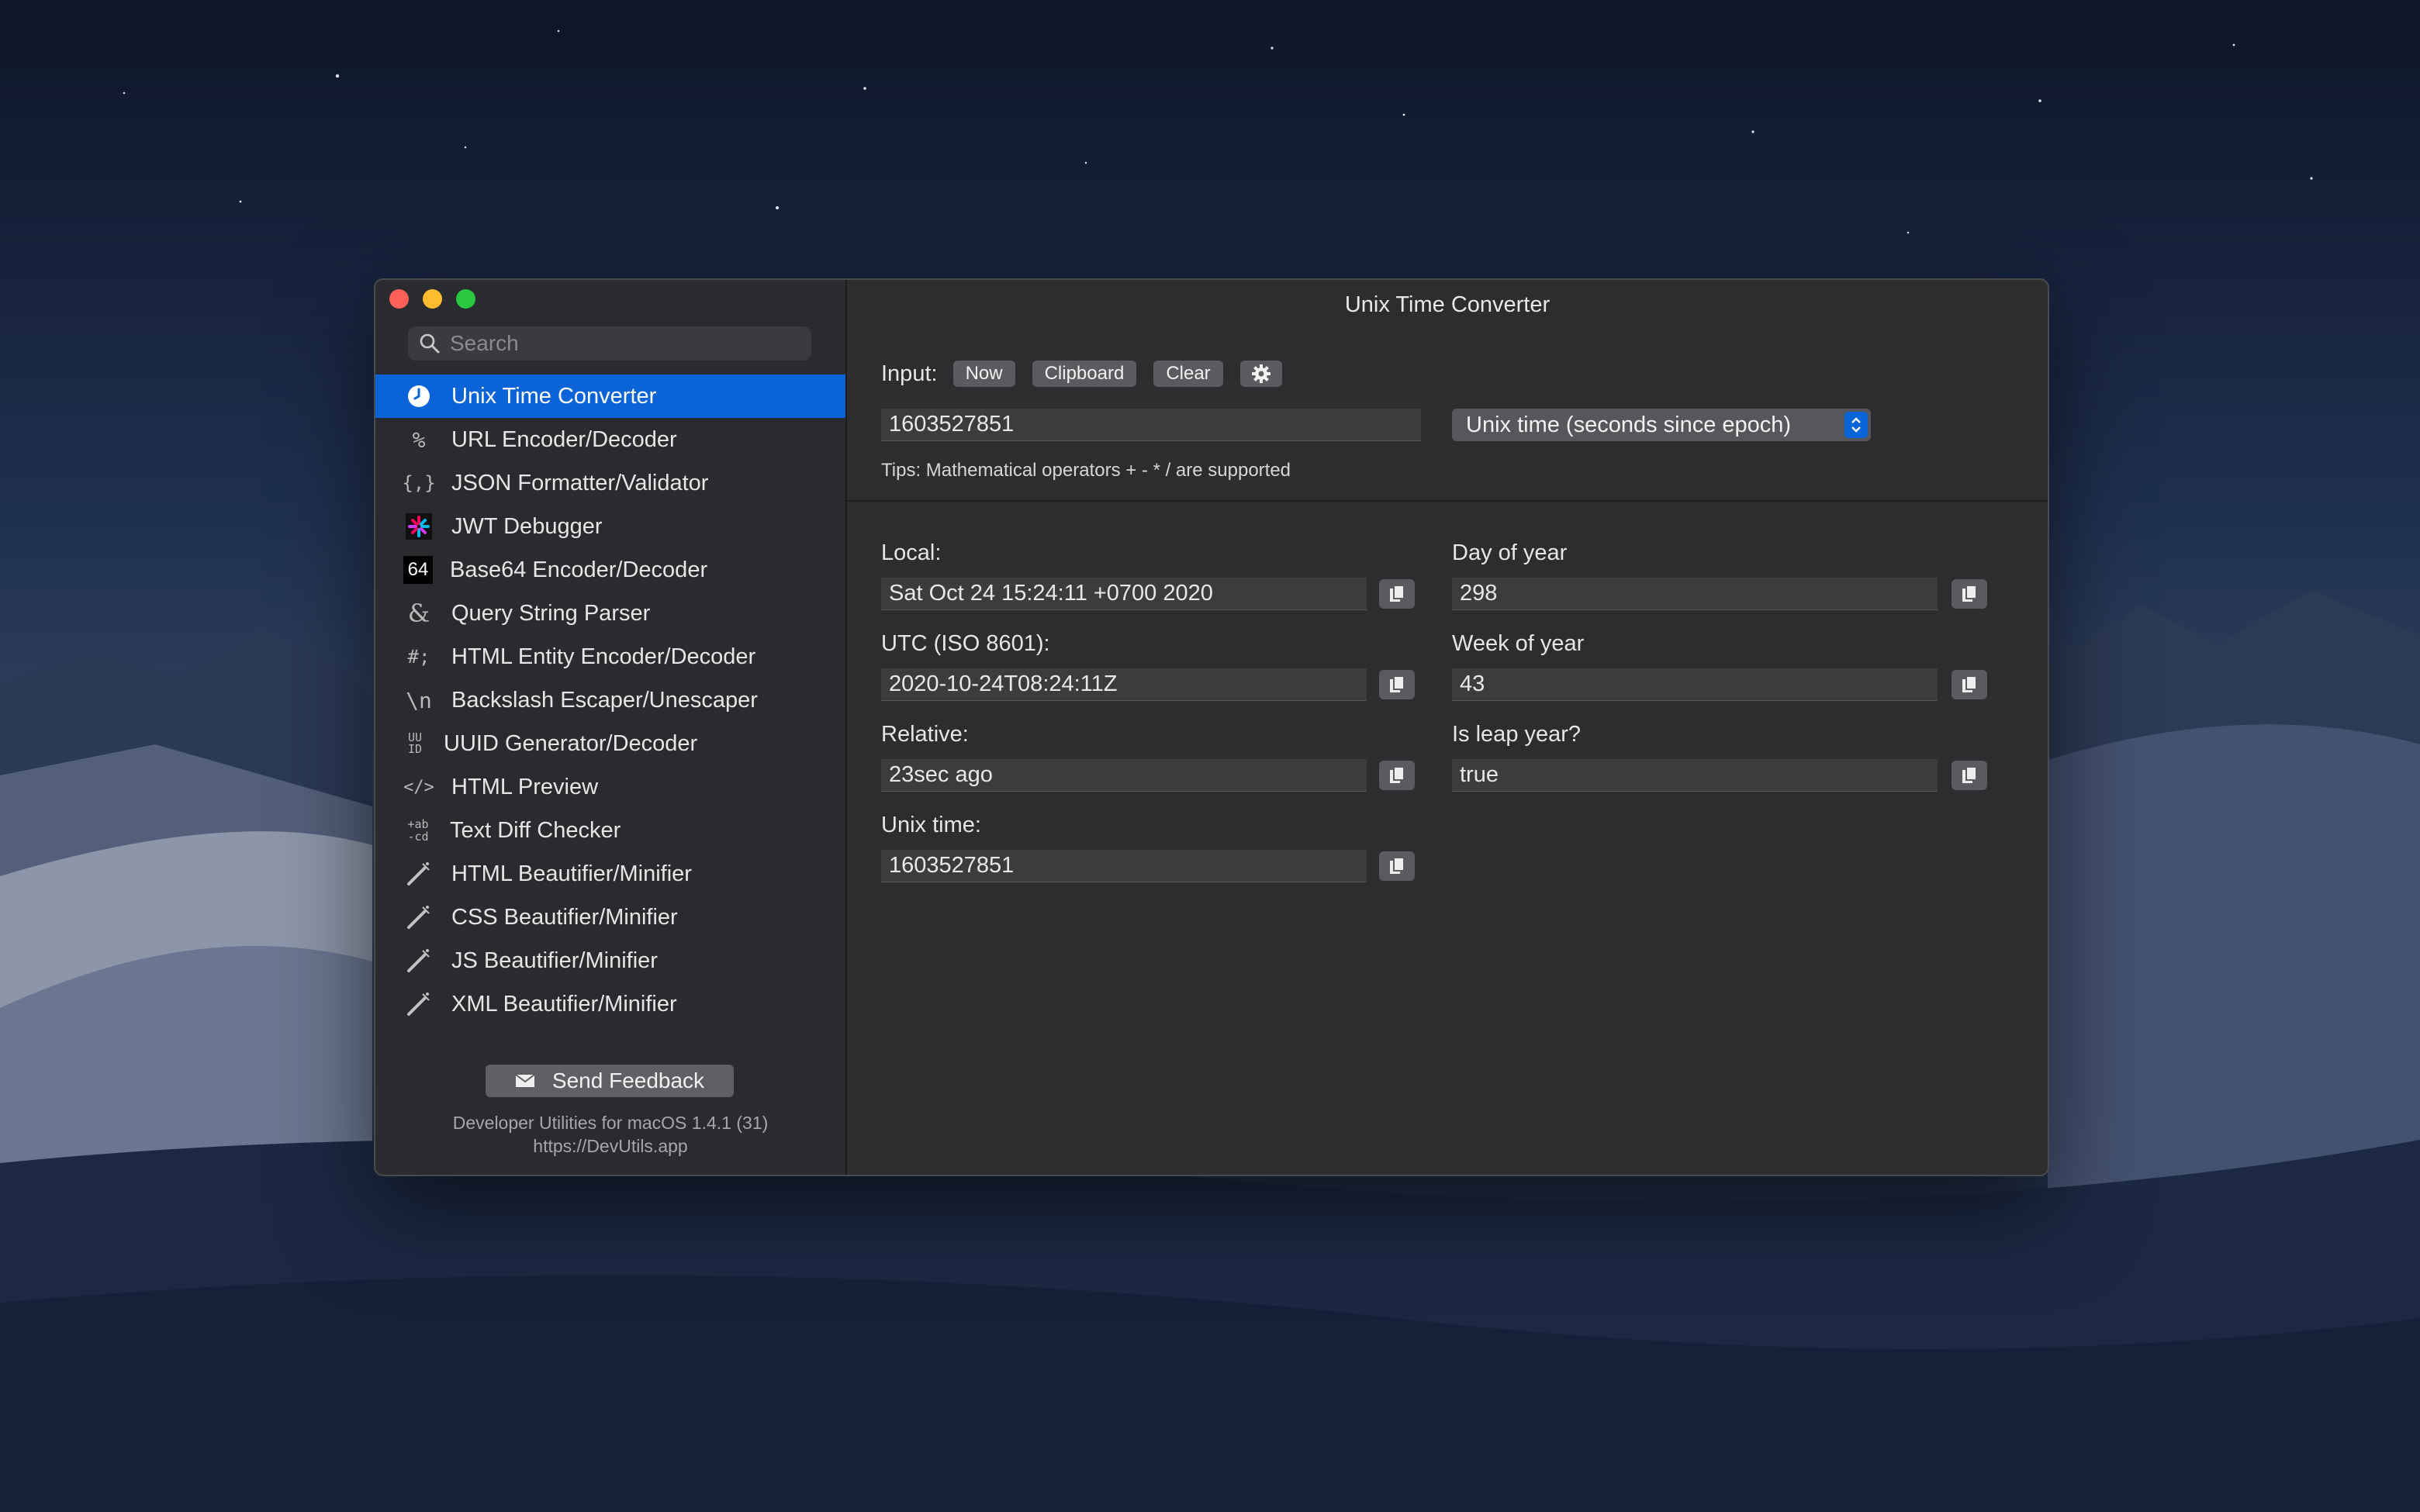  I want to click on sidebar-item-label: Base64 Encoder/Decoder, so click(579, 569).